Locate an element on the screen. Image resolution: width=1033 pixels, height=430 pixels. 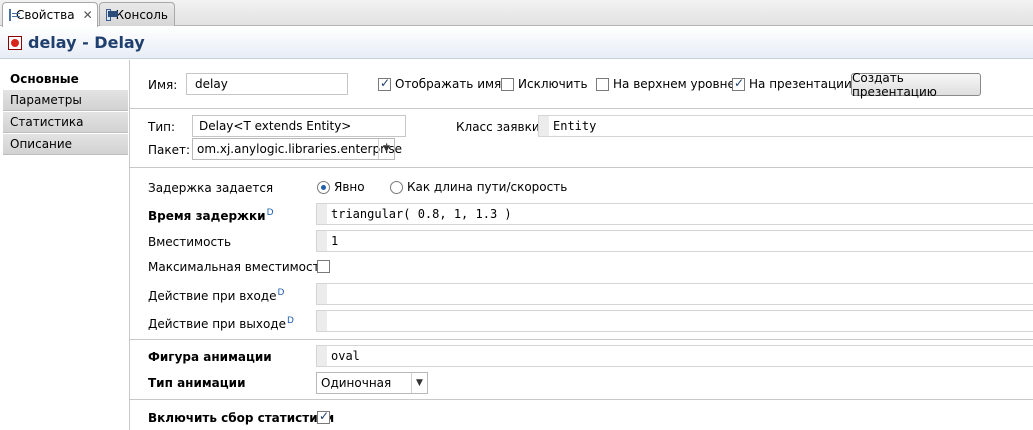
delay-time-label-text: Время задержки is located at coordinates (207, 216).